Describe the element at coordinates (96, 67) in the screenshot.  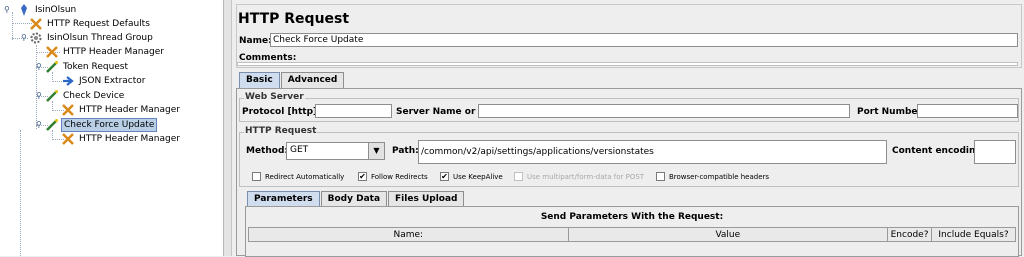
I see `tree-node-label: Token Request` at that location.